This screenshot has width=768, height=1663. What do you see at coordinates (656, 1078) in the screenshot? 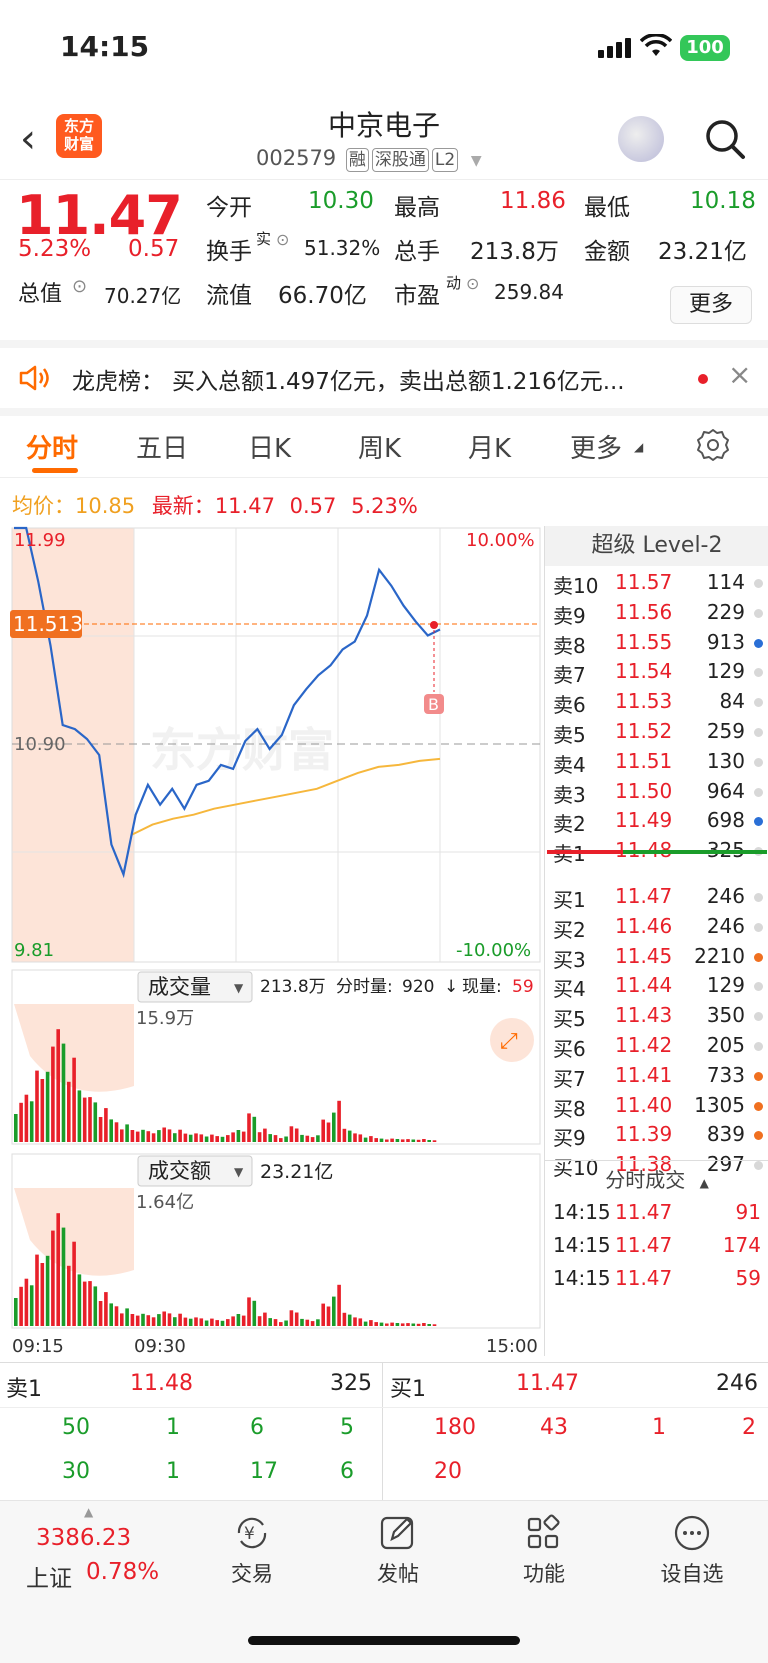
I see `order-book-row: 买7 11.41 733` at bounding box center [656, 1078].